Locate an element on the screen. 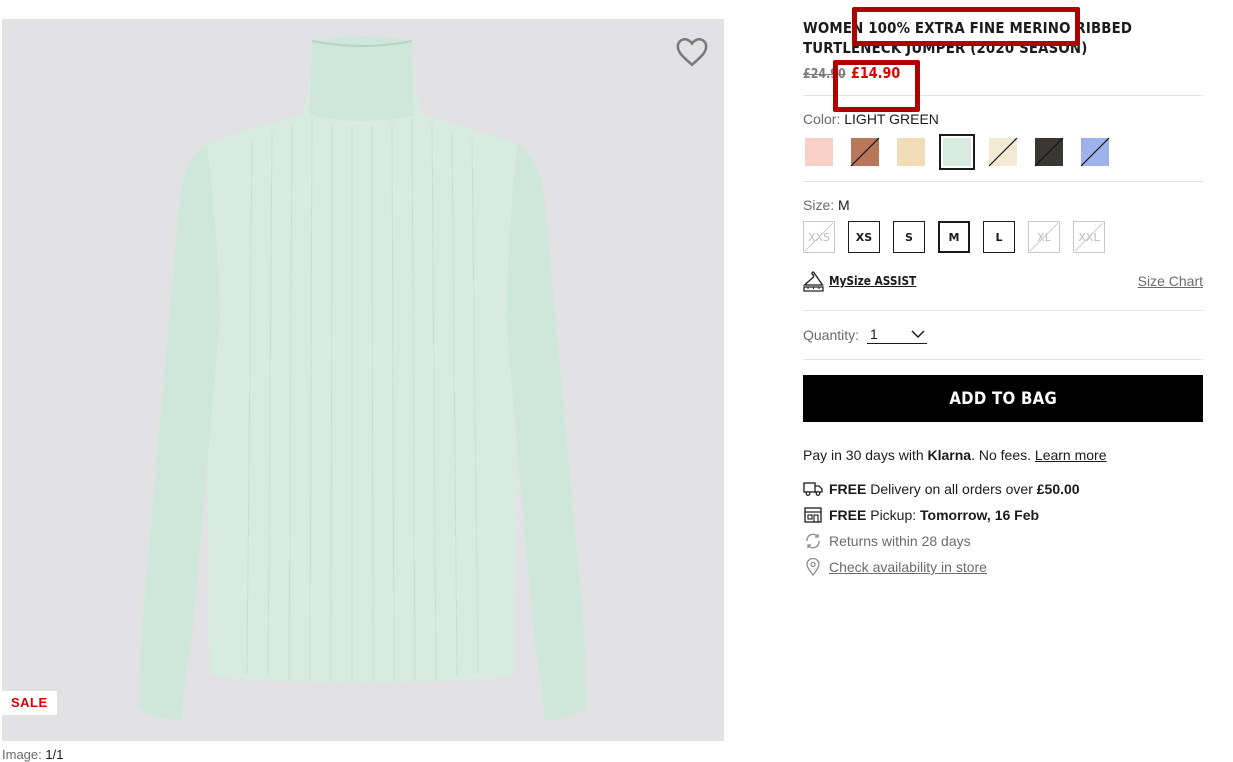  image-counter-value: 1/1 is located at coordinates (54, 754).